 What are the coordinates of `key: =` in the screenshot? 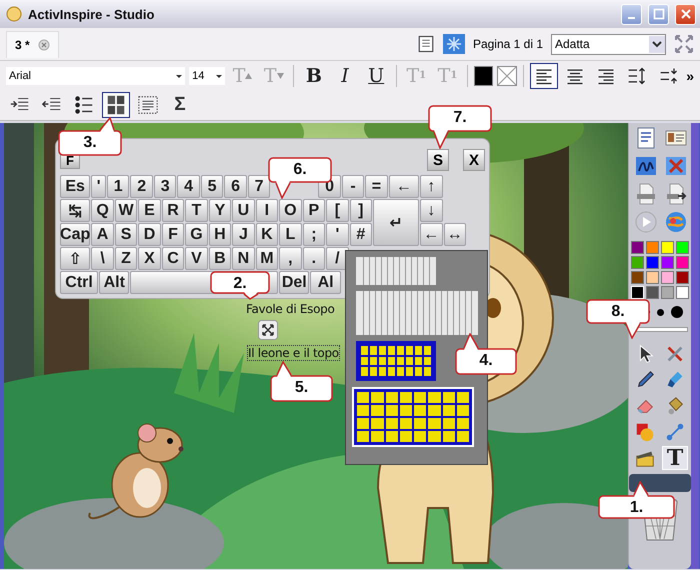 It's located at (376, 186).